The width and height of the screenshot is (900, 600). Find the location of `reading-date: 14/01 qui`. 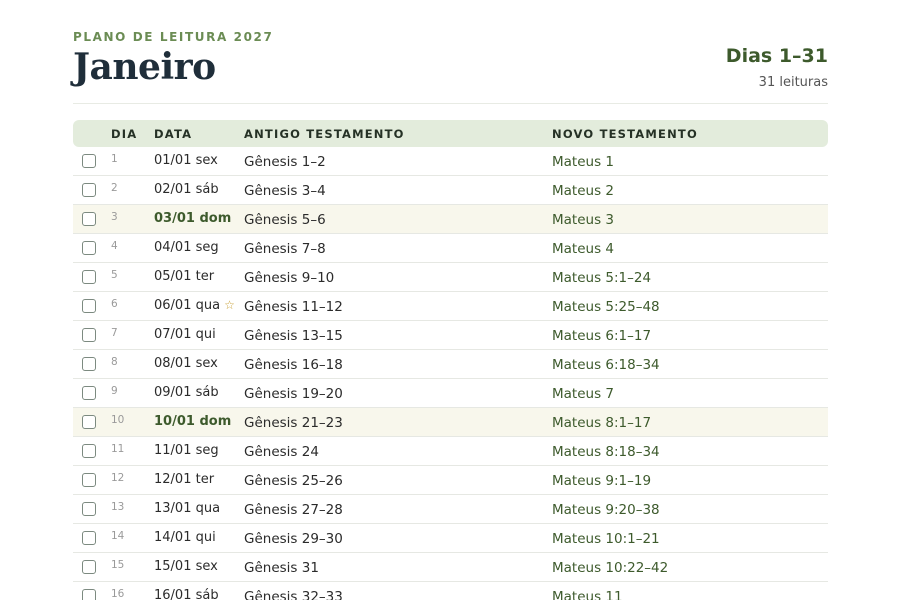

reading-date: 14/01 qui is located at coordinates (185, 537).